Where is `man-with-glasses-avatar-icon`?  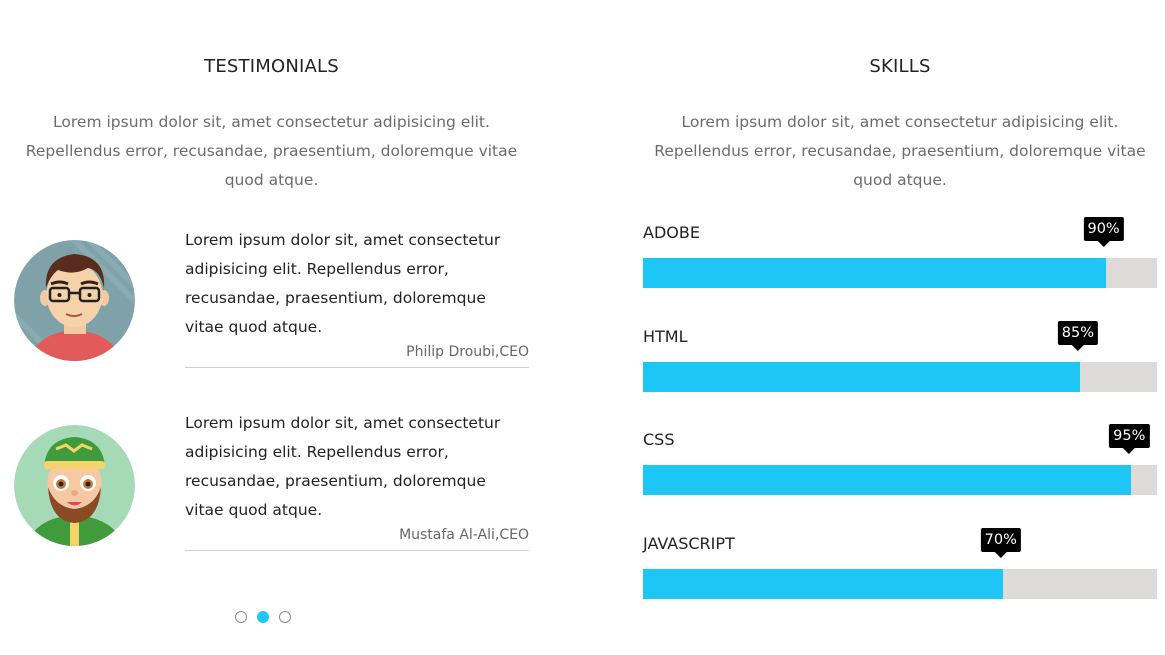 man-with-glasses-avatar-icon is located at coordinates (74, 300).